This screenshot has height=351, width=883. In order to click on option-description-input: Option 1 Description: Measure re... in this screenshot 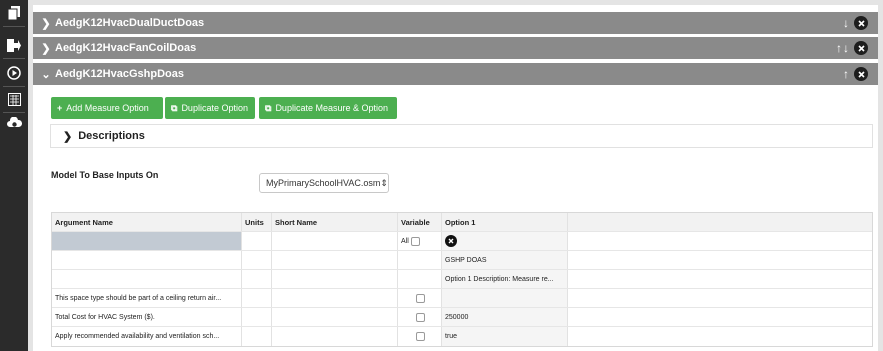, I will do `click(505, 279)`.